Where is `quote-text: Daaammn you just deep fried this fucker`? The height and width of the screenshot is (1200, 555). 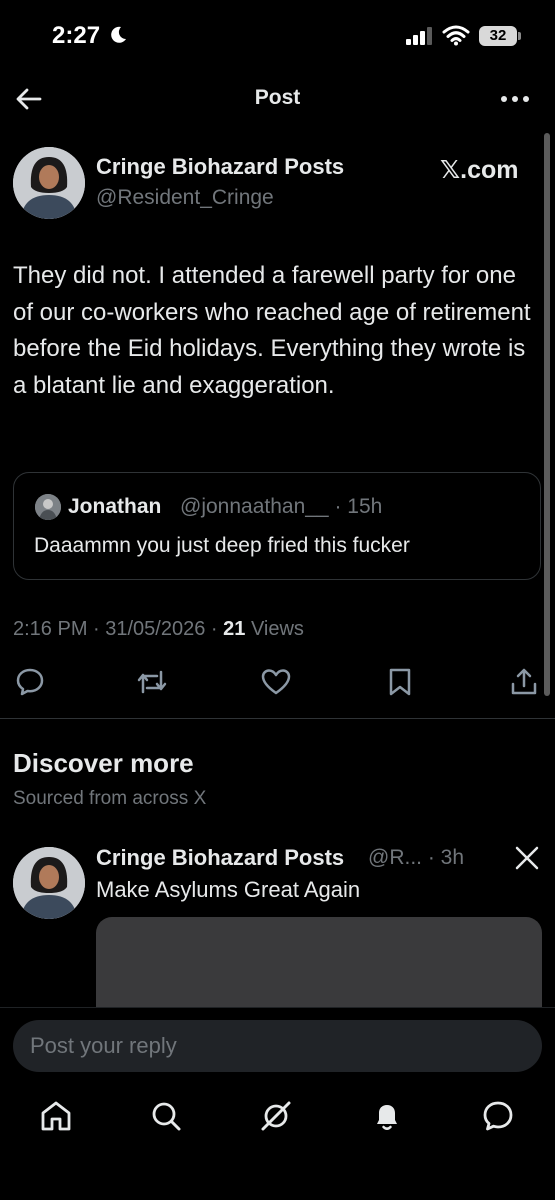
quote-text: Daaammn you just deep fried this fucker is located at coordinates (222, 545).